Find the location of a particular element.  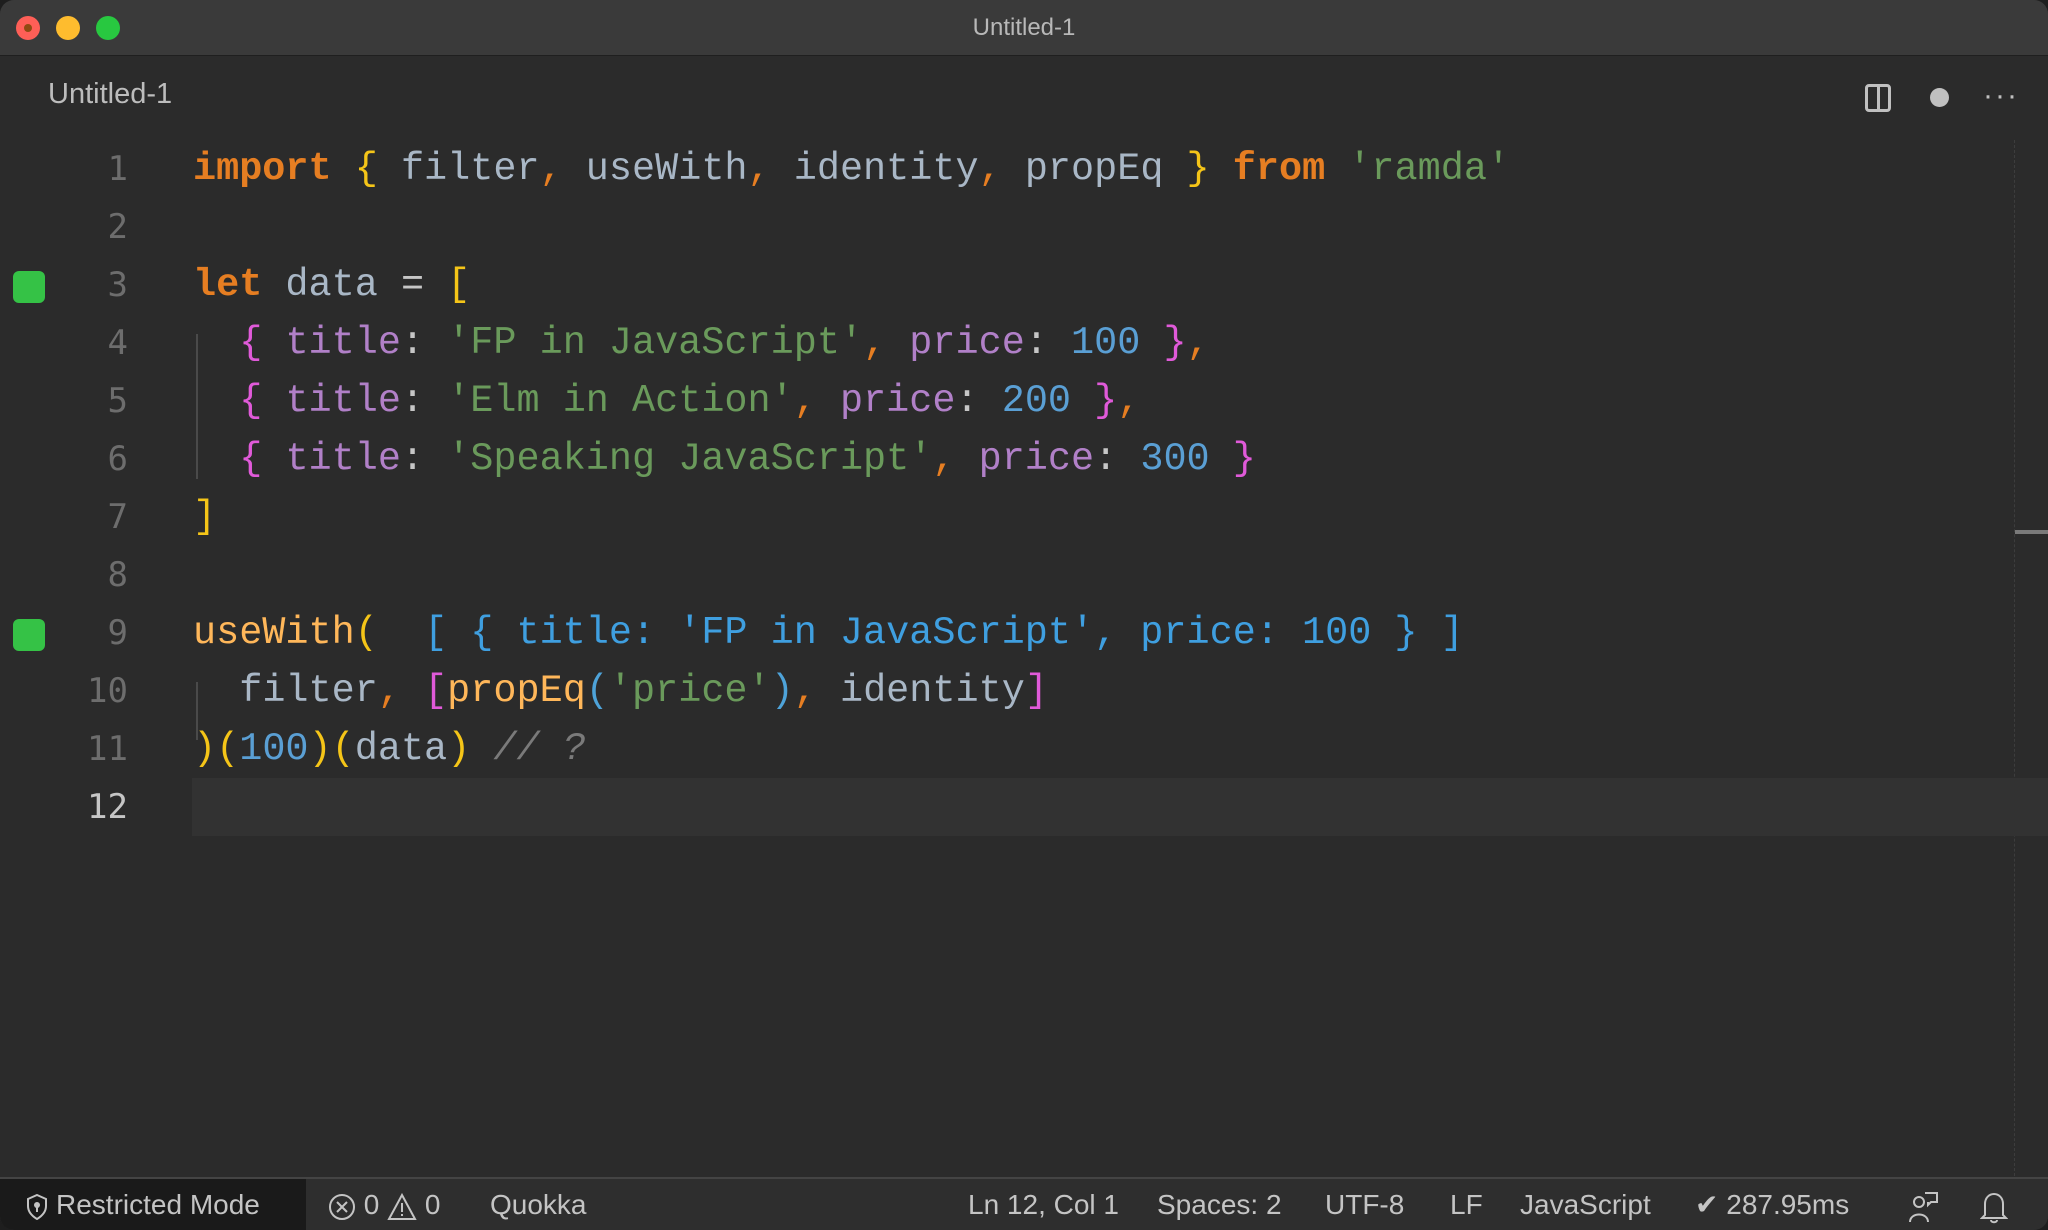

line-number: 9 is located at coordinates (117, 633).